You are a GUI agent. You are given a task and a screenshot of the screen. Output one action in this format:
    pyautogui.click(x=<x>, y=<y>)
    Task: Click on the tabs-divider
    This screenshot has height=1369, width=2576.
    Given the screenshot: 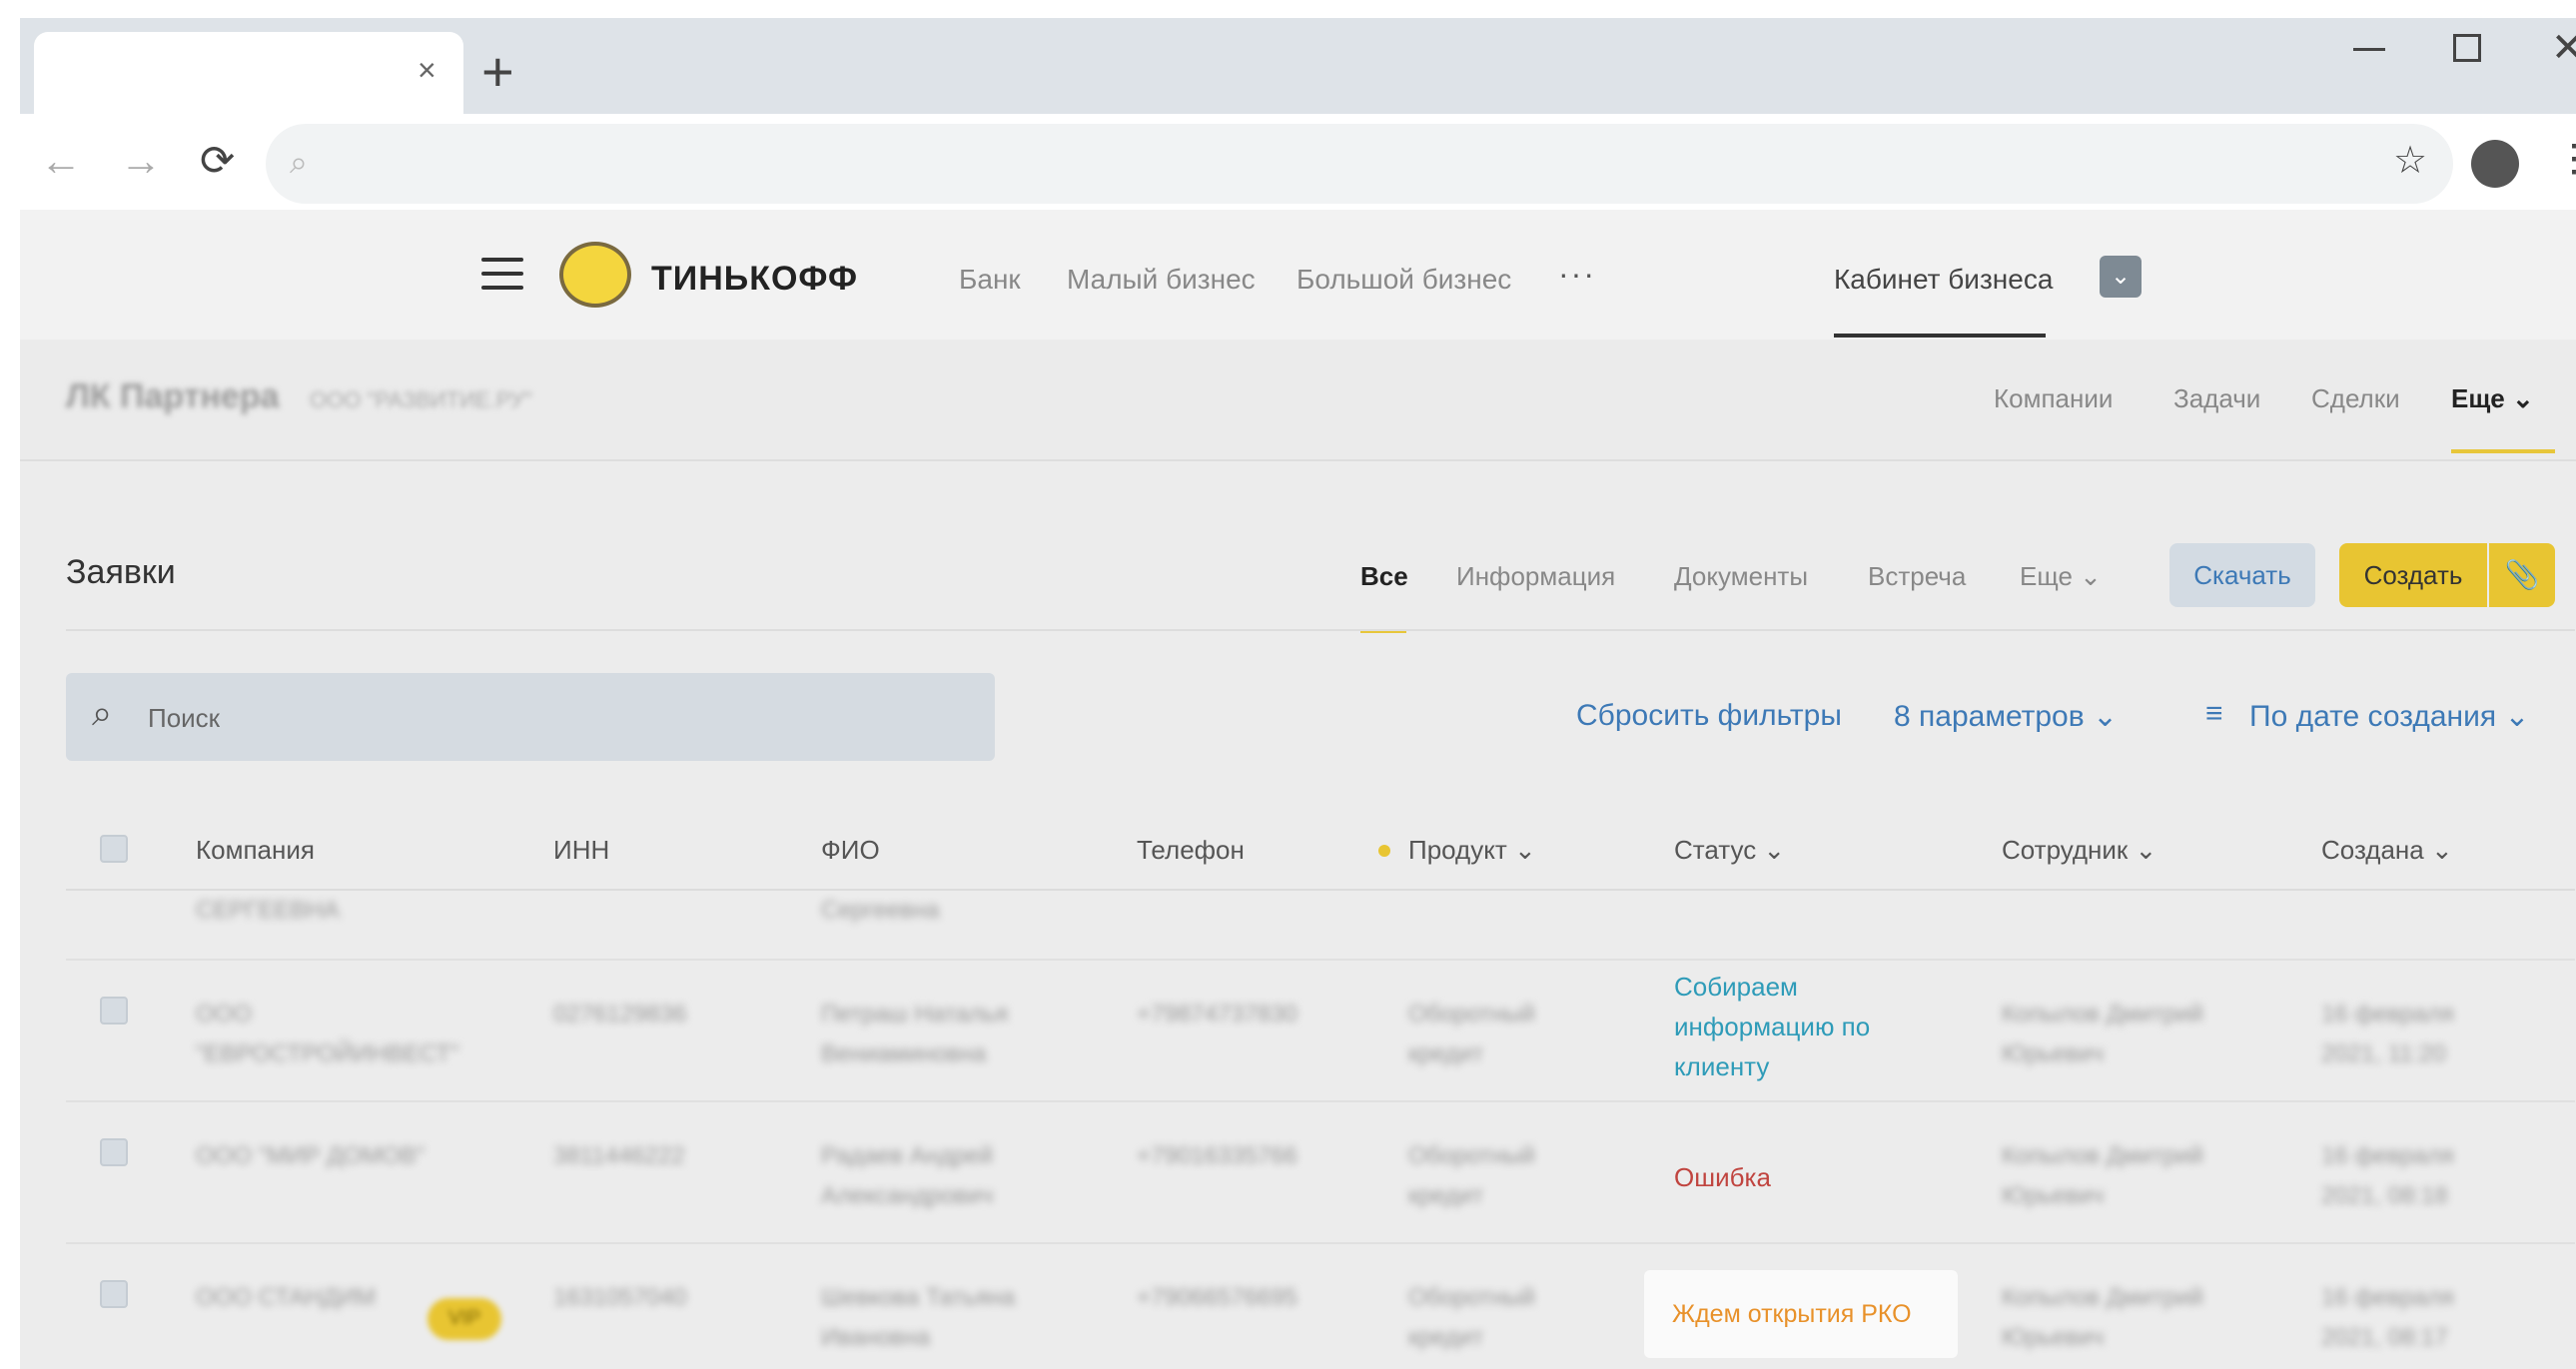 What is the action you would take?
    pyautogui.click(x=1321, y=630)
    